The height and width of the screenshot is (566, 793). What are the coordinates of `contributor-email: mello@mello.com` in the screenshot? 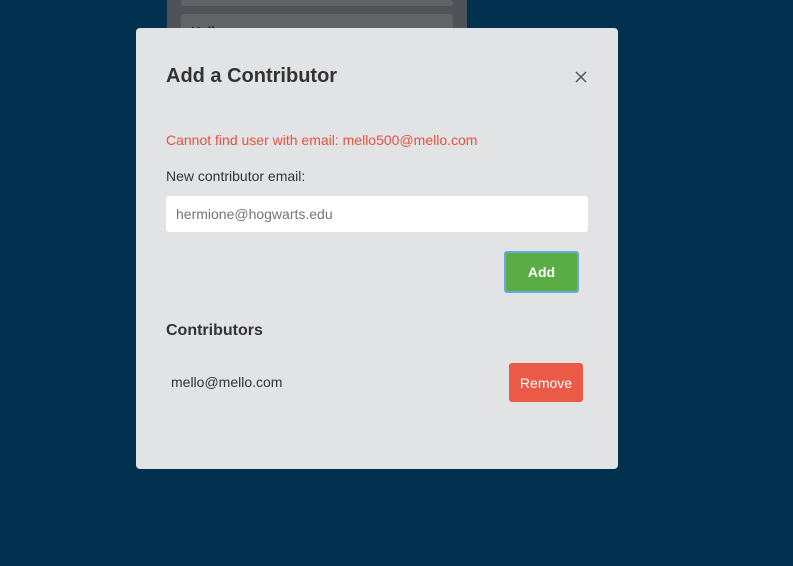 It's located at (227, 382).